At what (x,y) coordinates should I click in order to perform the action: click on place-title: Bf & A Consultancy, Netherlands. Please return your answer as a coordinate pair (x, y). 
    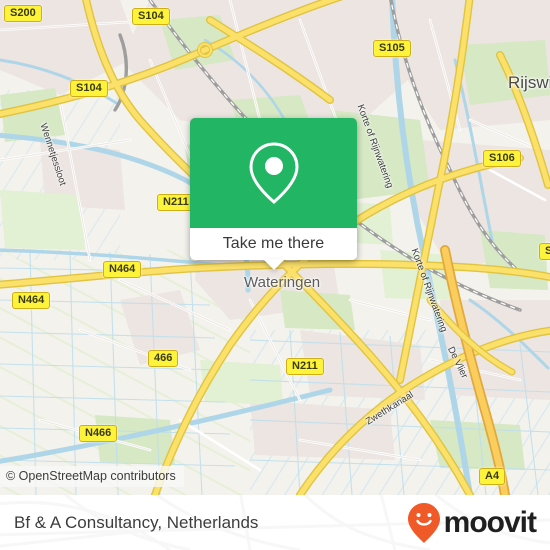
    Looking at the image, I should click on (136, 522).